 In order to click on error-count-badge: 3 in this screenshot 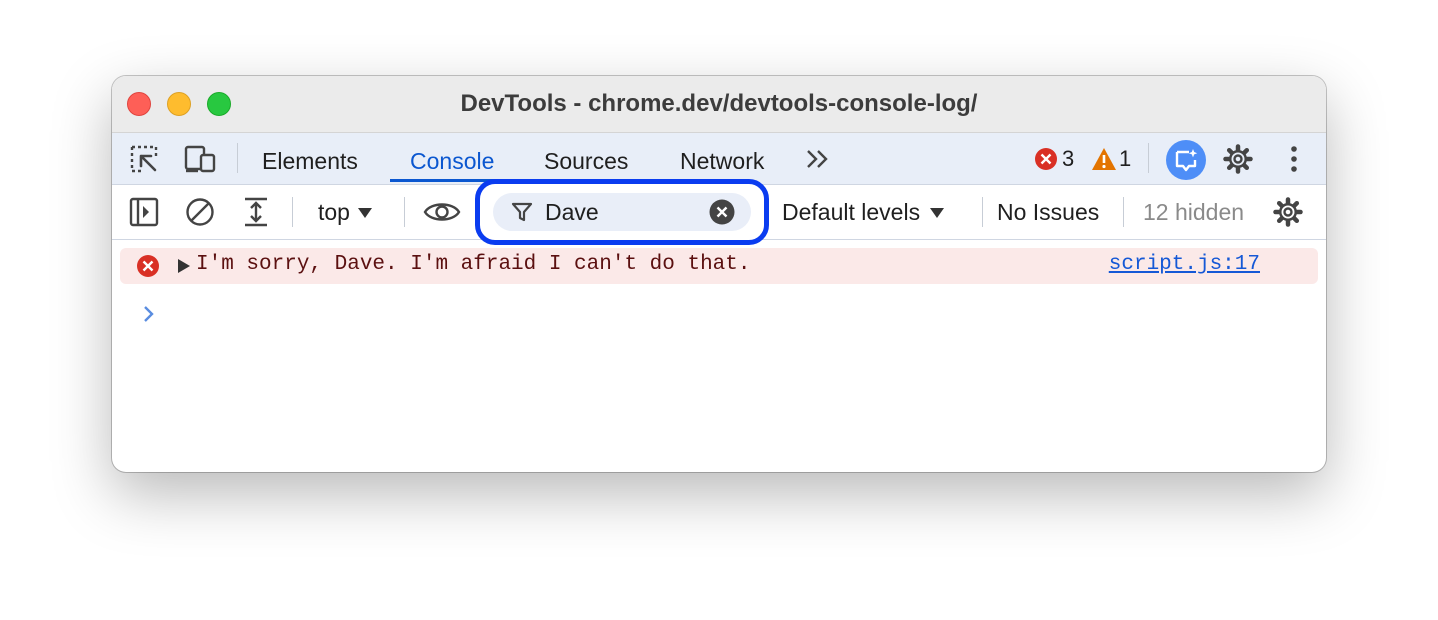, I will do `click(1054, 159)`.